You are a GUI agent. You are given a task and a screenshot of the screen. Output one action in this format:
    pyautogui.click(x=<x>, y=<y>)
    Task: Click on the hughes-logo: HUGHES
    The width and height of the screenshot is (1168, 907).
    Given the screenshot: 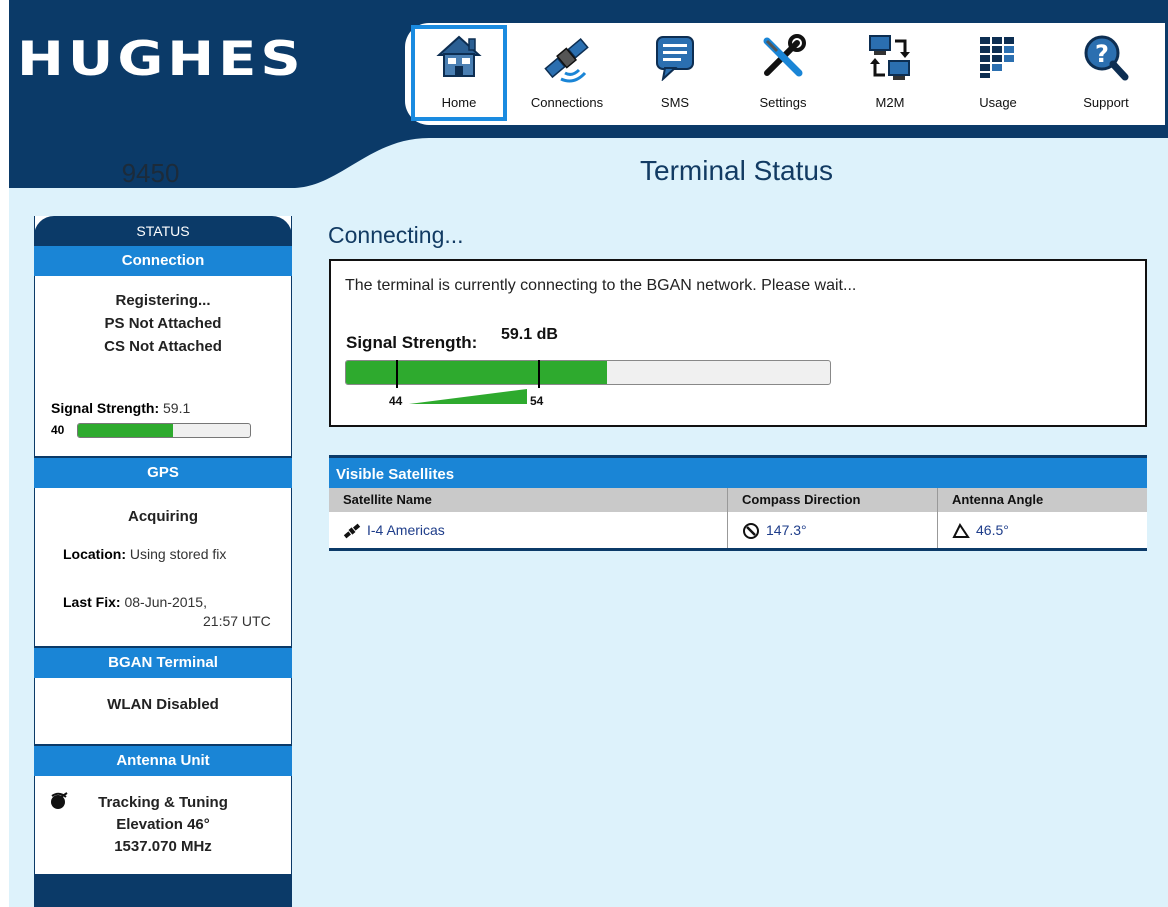 What is the action you would take?
    pyautogui.click(x=161, y=59)
    